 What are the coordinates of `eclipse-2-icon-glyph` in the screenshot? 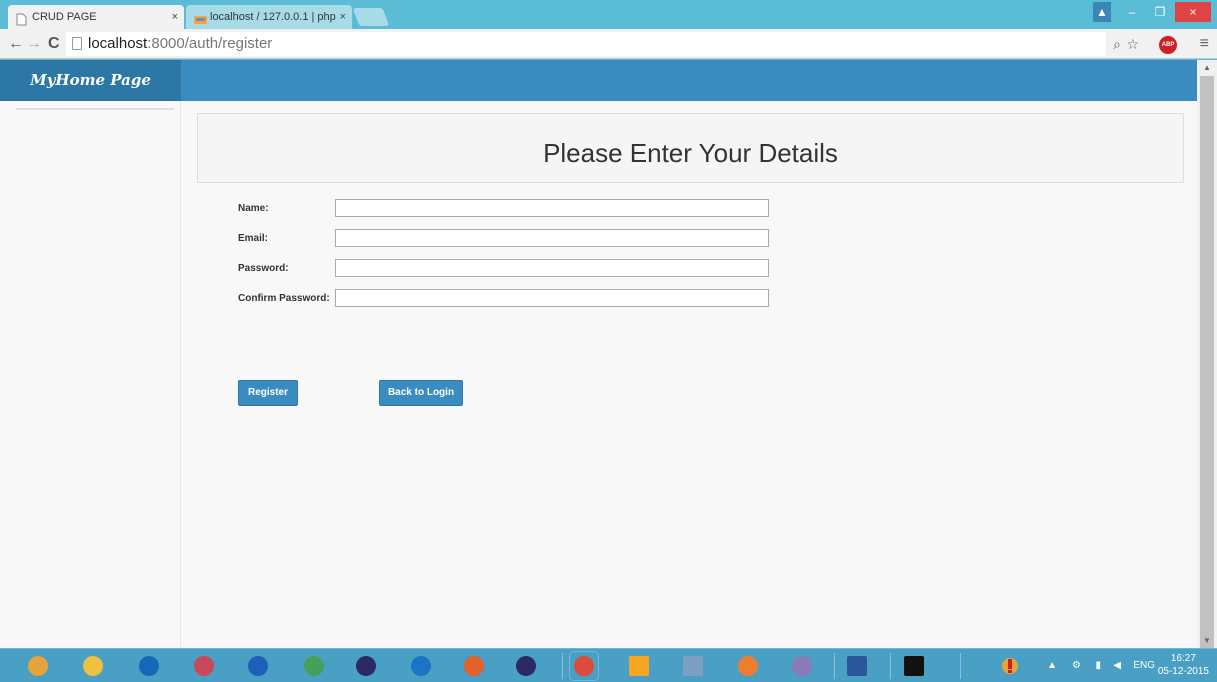 It's located at (526, 666).